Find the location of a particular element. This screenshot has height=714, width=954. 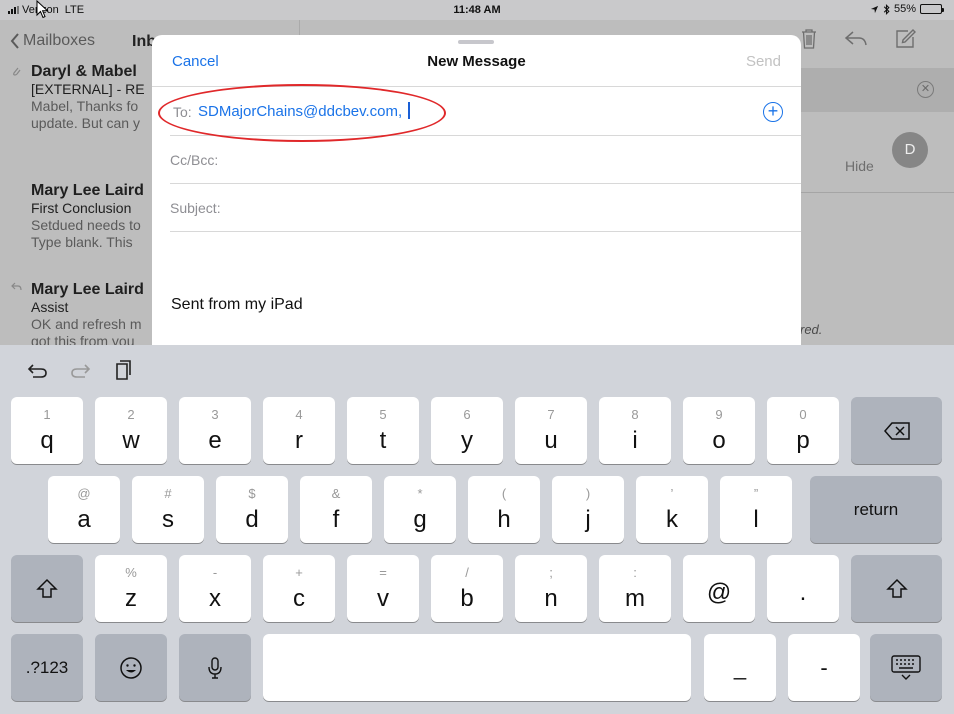

key-label: o is located at coordinates (719, 440).